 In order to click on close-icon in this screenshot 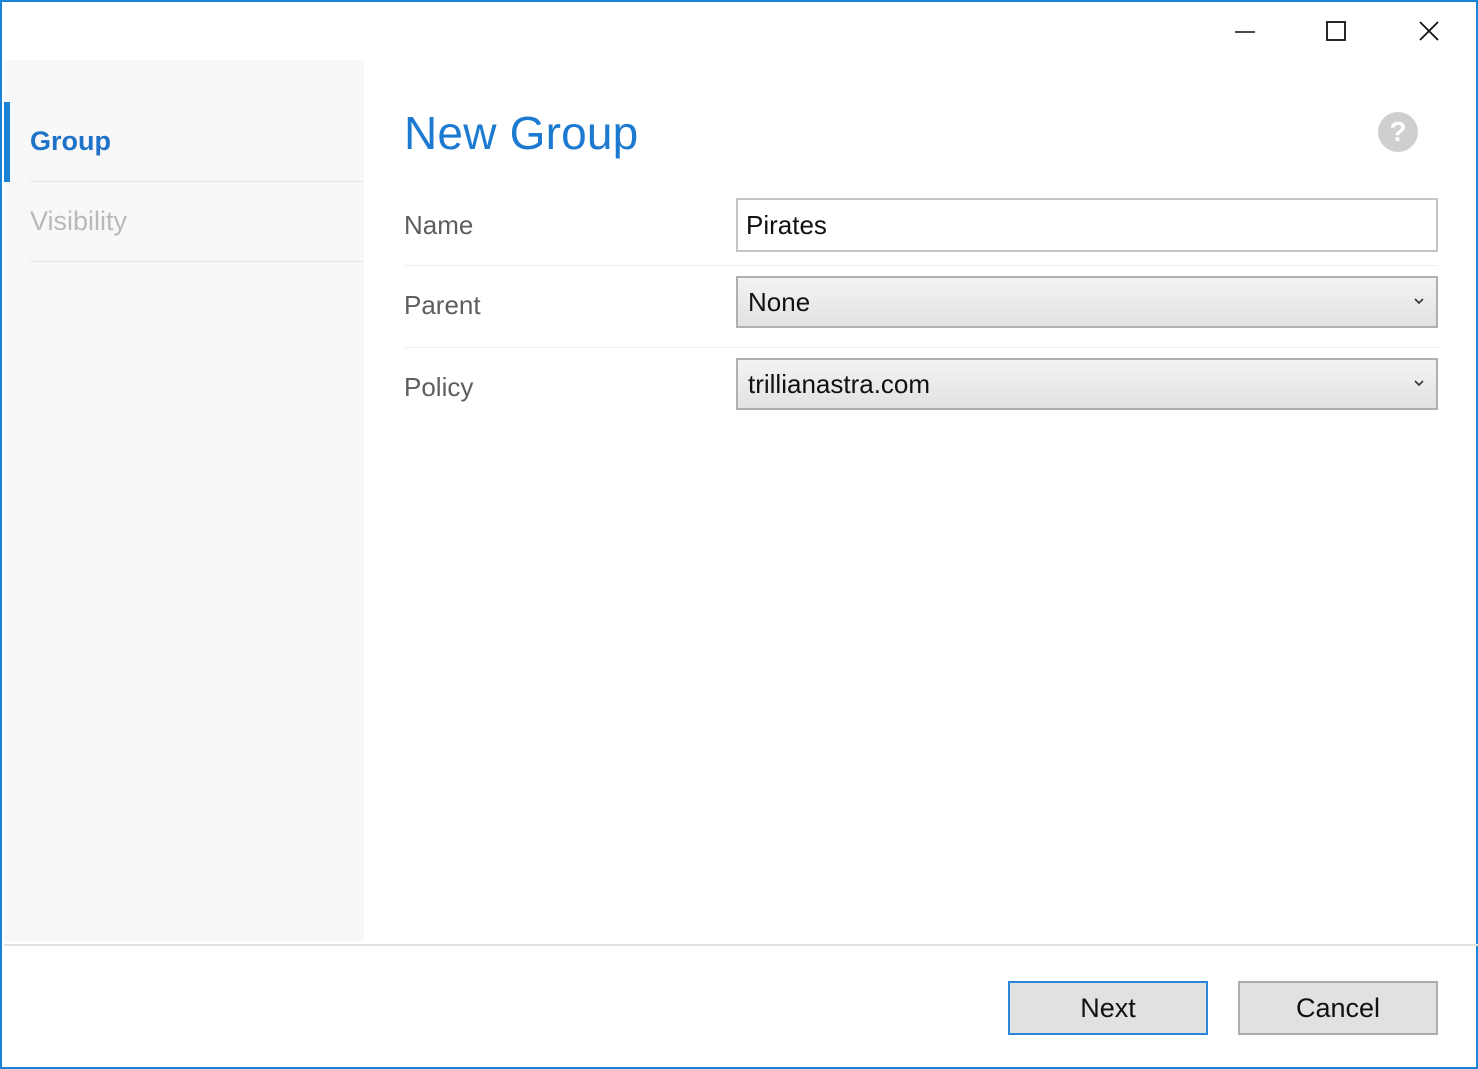, I will do `click(1429, 31)`.